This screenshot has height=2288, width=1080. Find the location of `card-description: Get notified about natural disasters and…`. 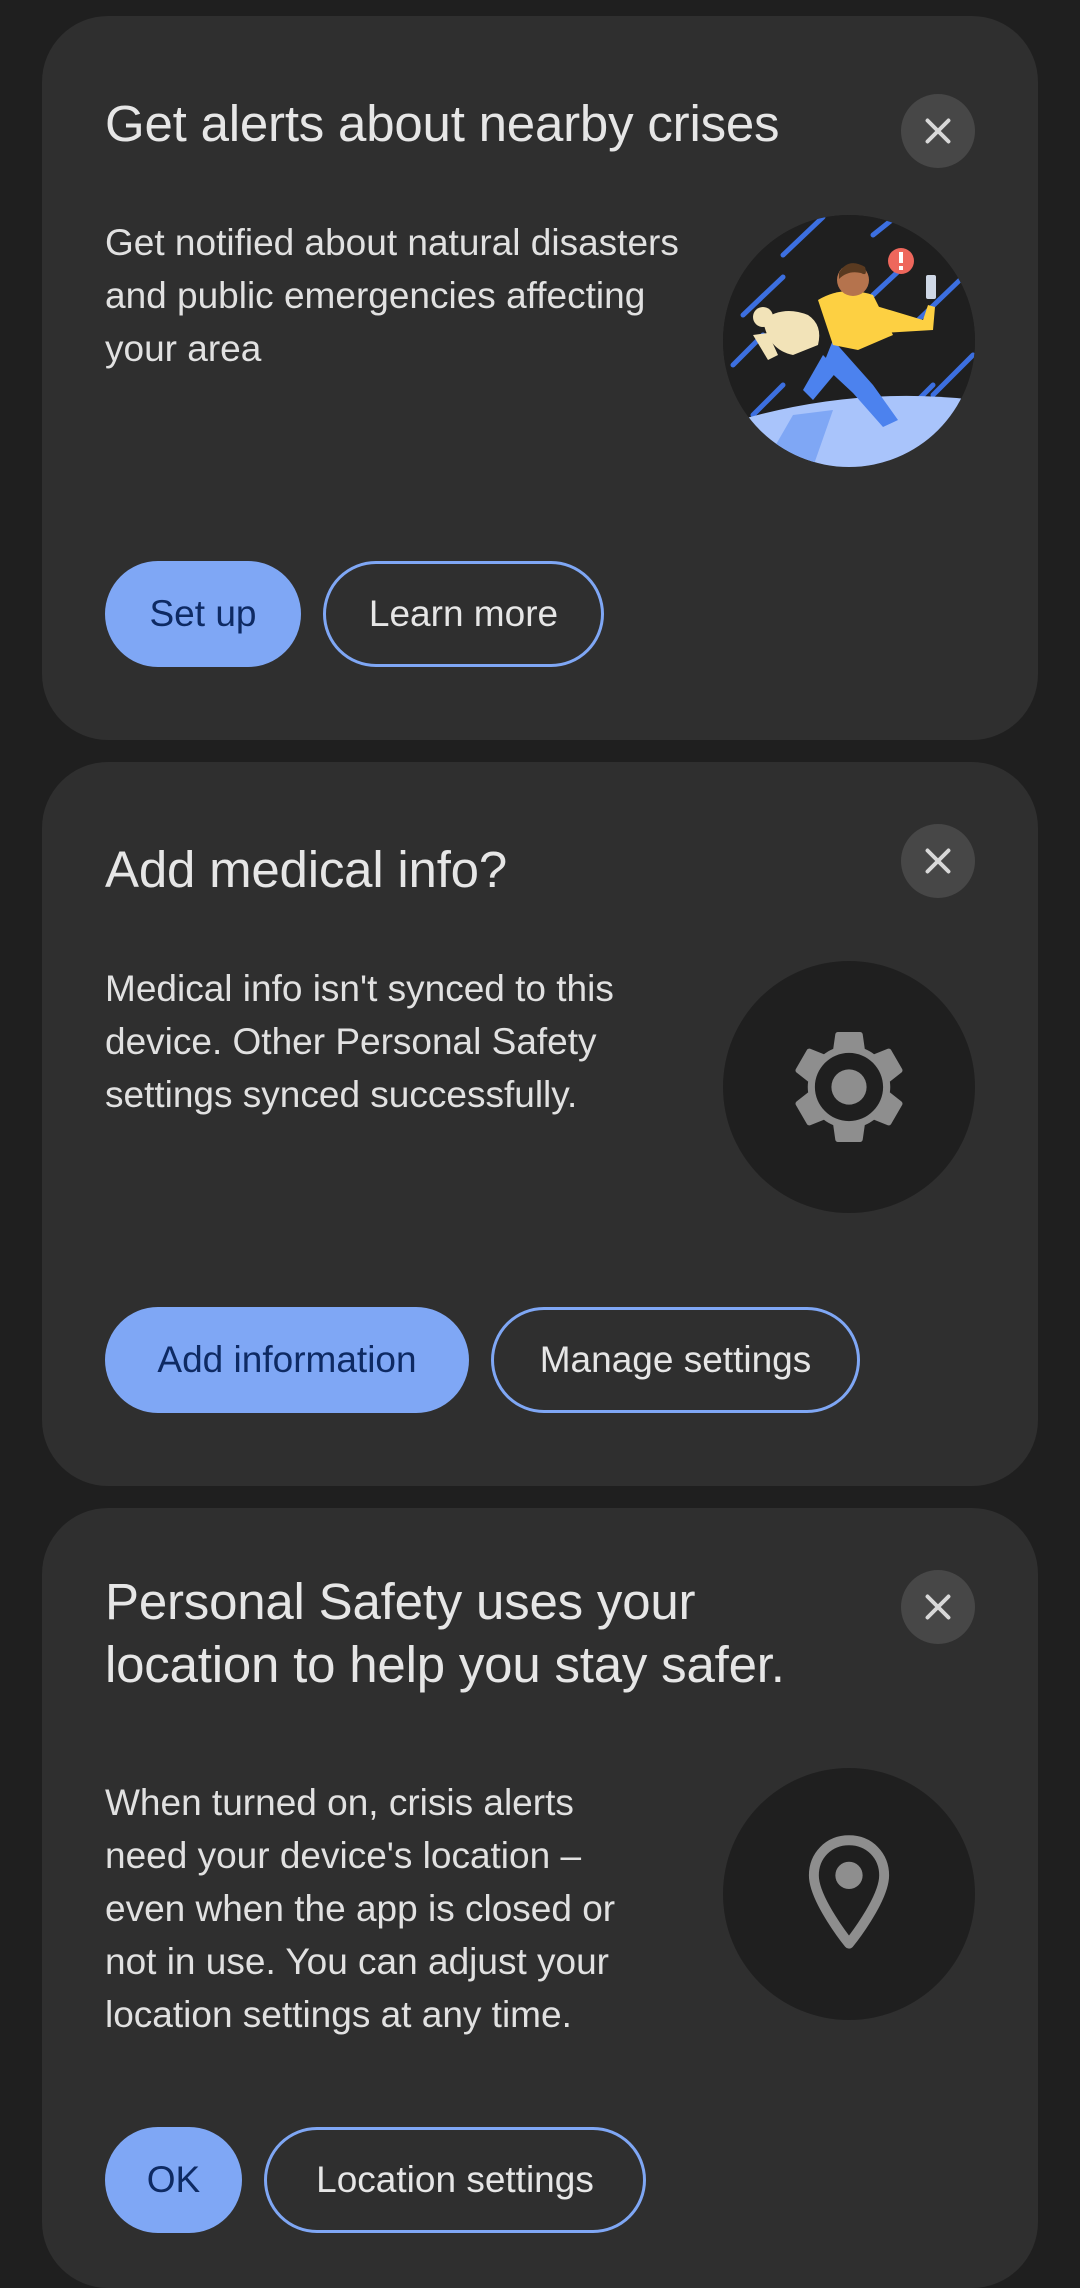

card-description: Get notified about natural disasters and… is located at coordinates (392, 295).